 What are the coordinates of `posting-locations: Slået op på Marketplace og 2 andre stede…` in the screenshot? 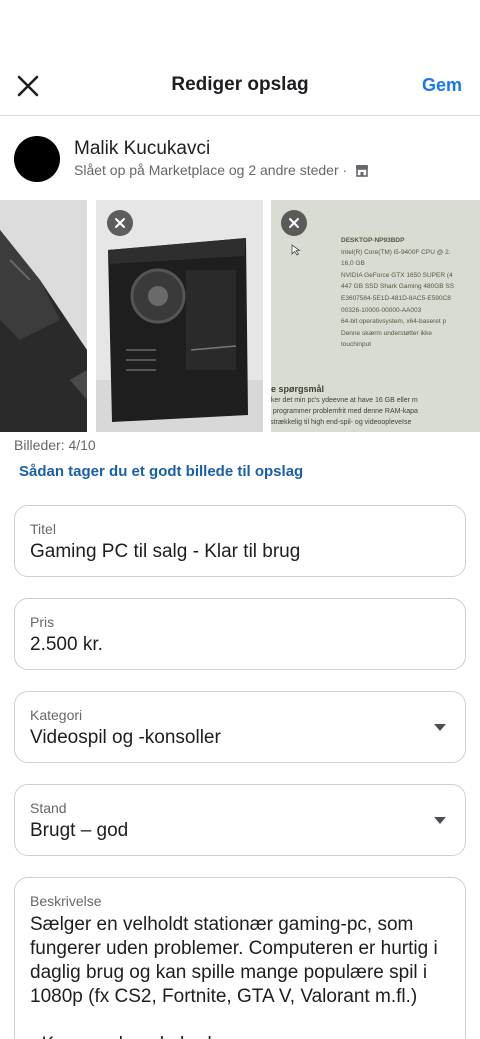 It's located at (221, 170).